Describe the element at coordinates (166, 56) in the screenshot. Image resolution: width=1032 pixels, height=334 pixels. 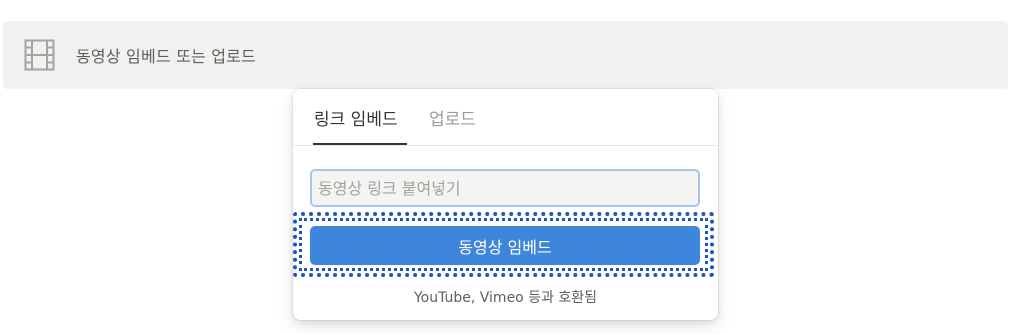
I see `video-block-label: 동영상 임베드 또는 업로드` at that location.